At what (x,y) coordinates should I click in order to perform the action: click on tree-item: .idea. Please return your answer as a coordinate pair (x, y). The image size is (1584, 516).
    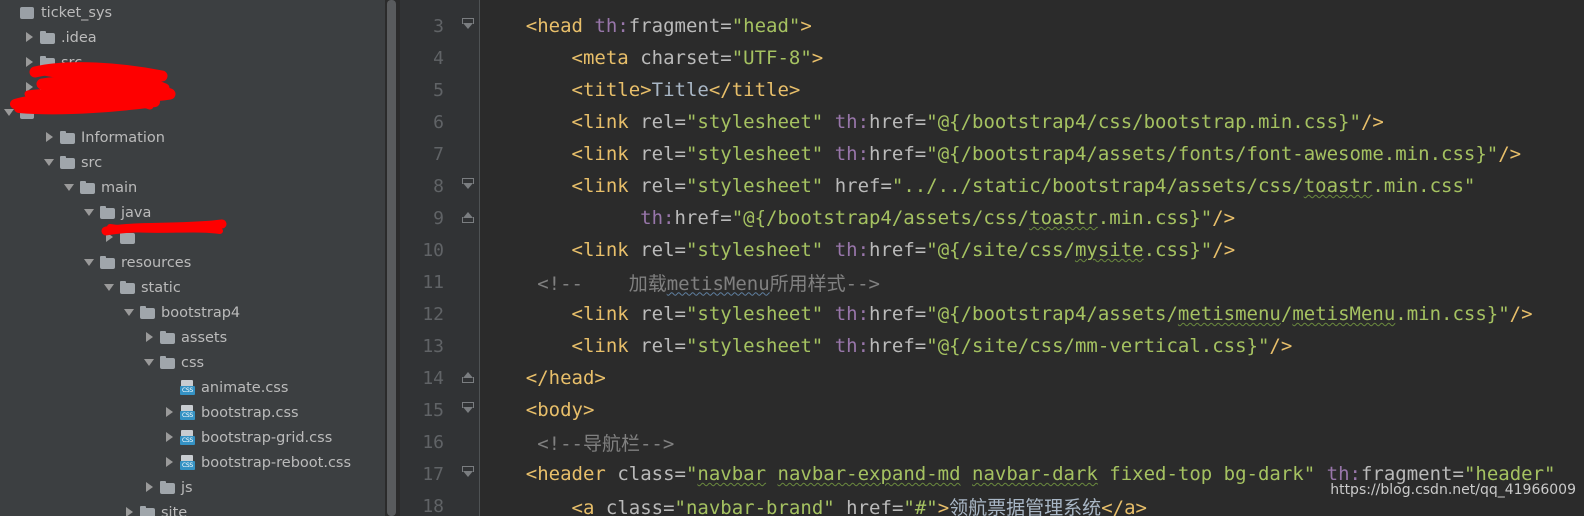
    Looking at the image, I should click on (192, 37).